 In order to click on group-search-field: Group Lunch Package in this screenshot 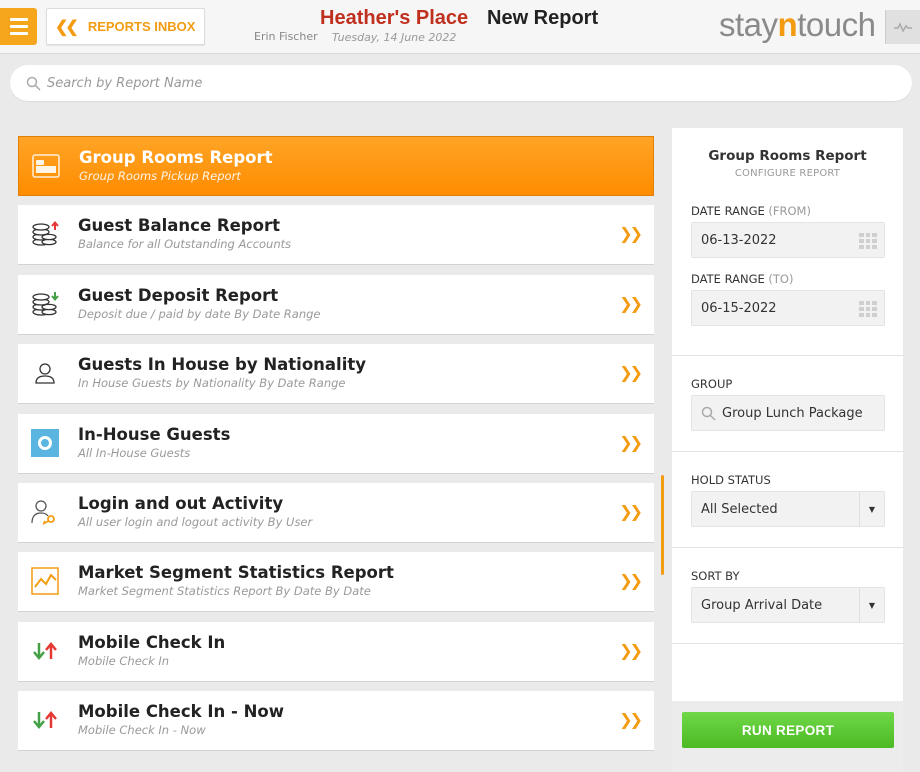, I will do `click(788, 413)`.